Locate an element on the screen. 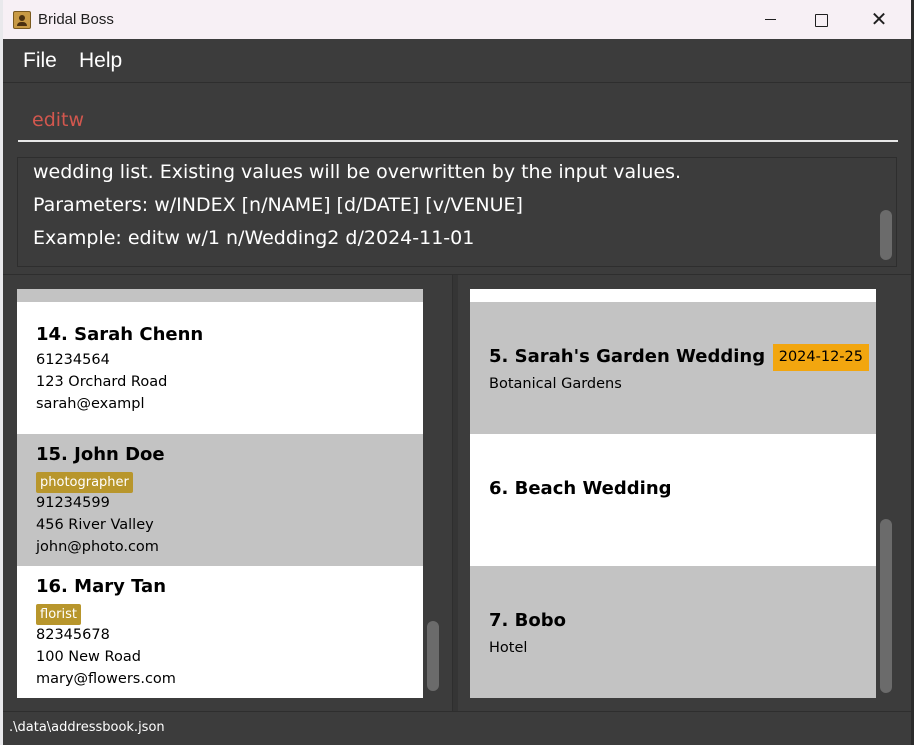  person-email: sarah@exampl is located at coordinates (90, 404).